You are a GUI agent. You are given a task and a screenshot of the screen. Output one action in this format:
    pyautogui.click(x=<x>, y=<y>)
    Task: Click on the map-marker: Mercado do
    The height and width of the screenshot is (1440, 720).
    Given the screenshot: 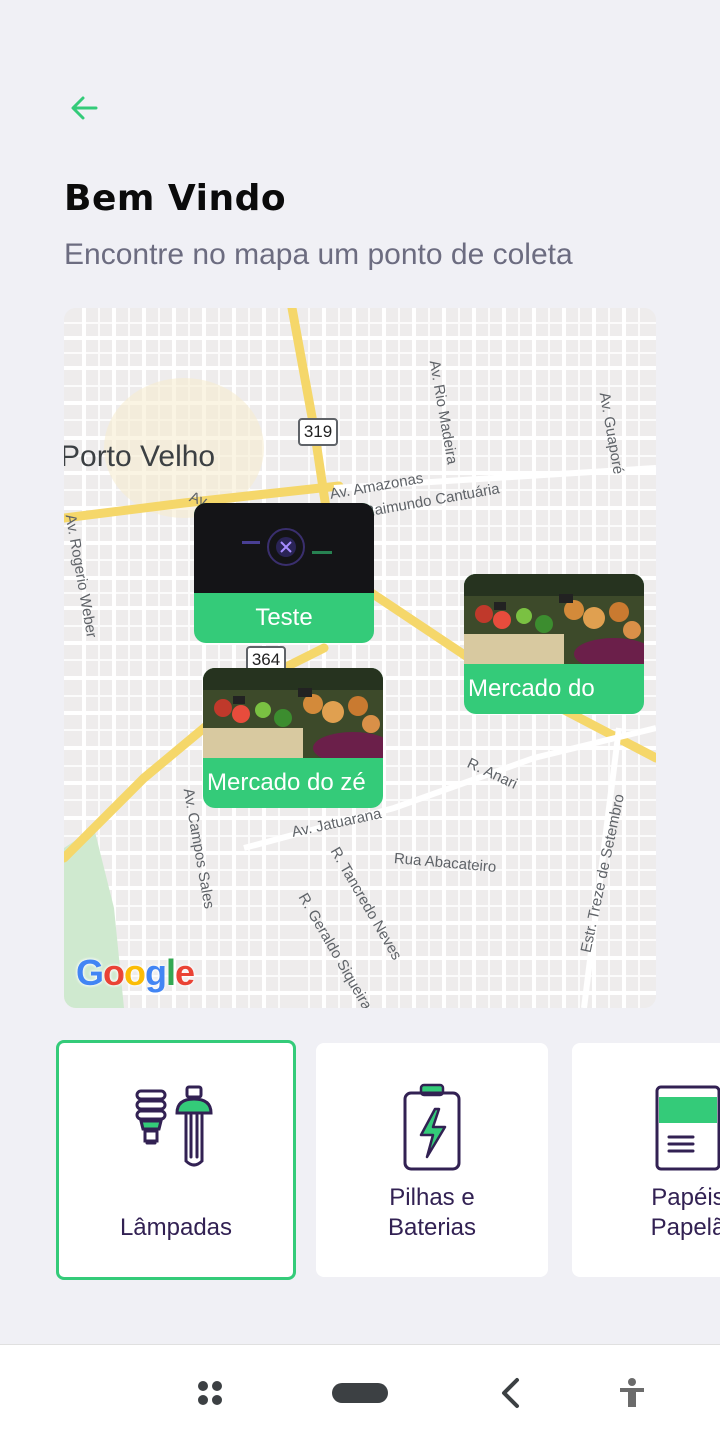 What is the action you would take?
    pyautogui.click(x=554, y=644)
    